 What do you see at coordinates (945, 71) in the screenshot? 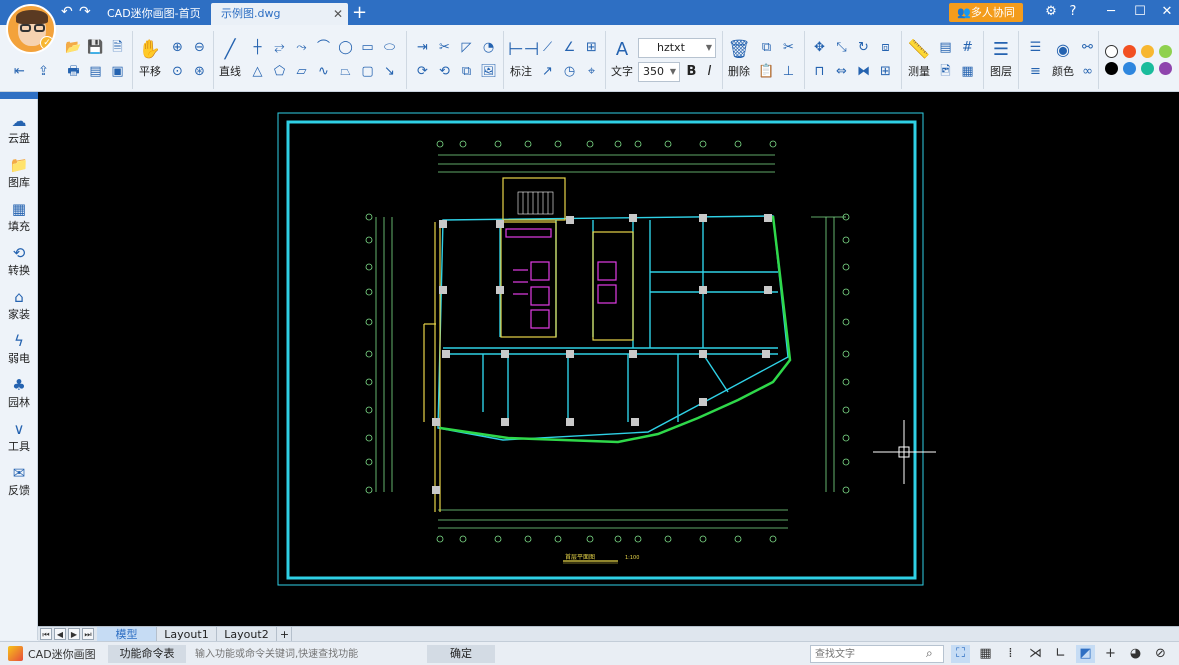
I see `picture-icon: 🖻` at bounding box center [945, 71].